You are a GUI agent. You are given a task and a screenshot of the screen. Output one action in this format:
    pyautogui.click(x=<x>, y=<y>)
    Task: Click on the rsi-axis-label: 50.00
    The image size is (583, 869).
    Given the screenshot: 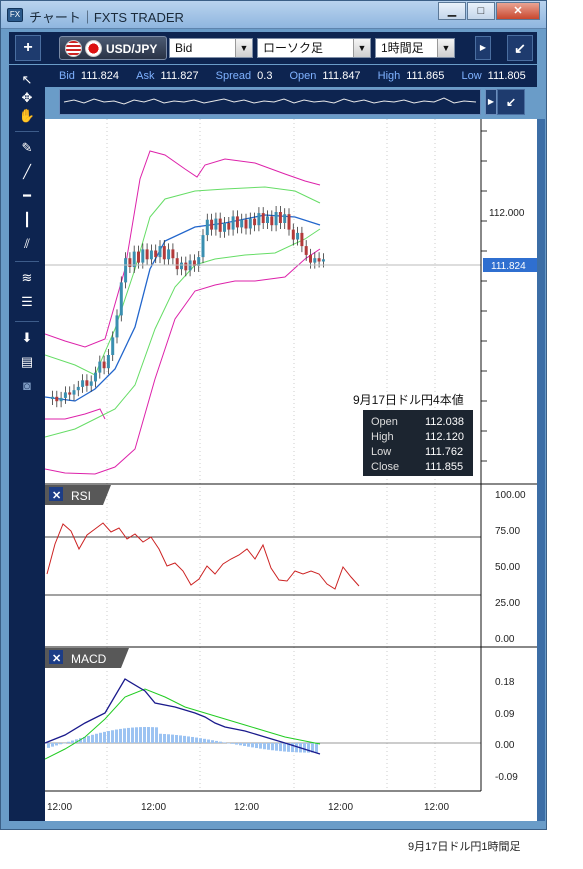 What is the action you would take?
    pyautogui.click(x=507, y=567)
    